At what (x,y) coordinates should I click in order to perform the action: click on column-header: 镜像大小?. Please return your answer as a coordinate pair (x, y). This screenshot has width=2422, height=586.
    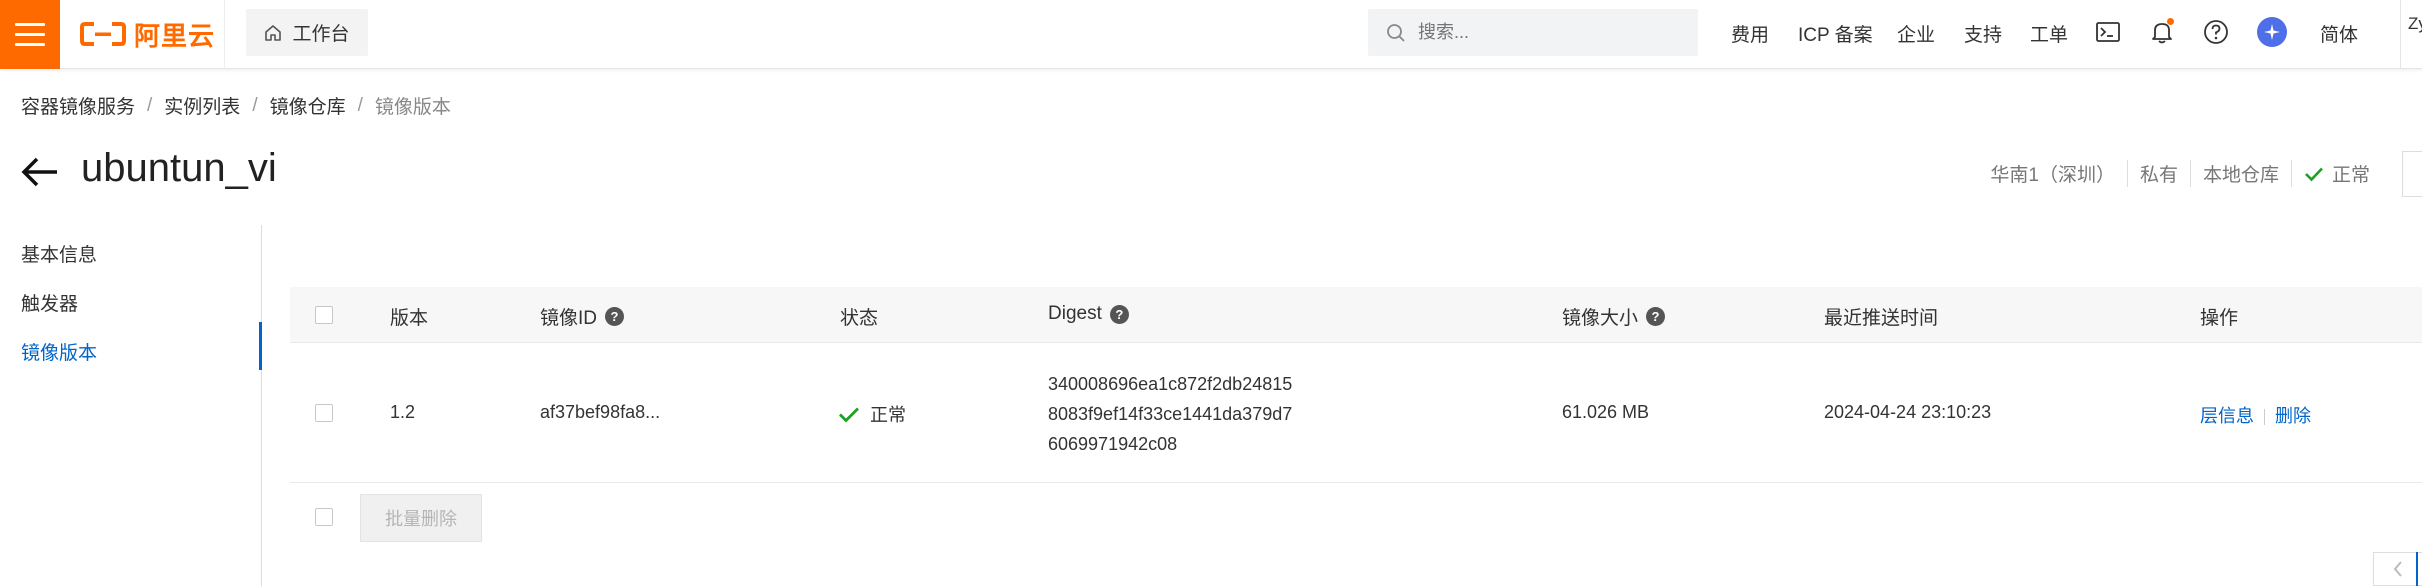
    Looking at the image, I should click on (1614, 316).